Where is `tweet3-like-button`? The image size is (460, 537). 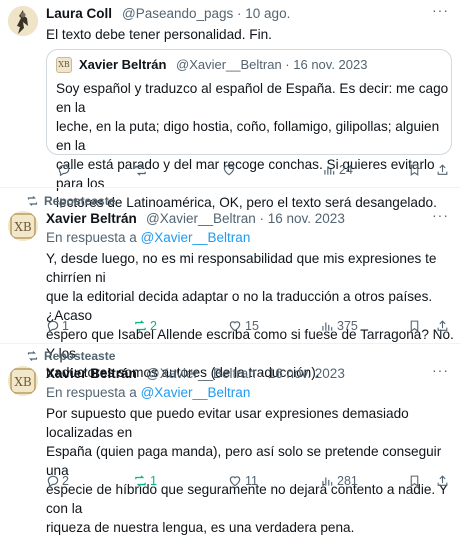 tweet3-like-button is located at coordinates (235, 483).